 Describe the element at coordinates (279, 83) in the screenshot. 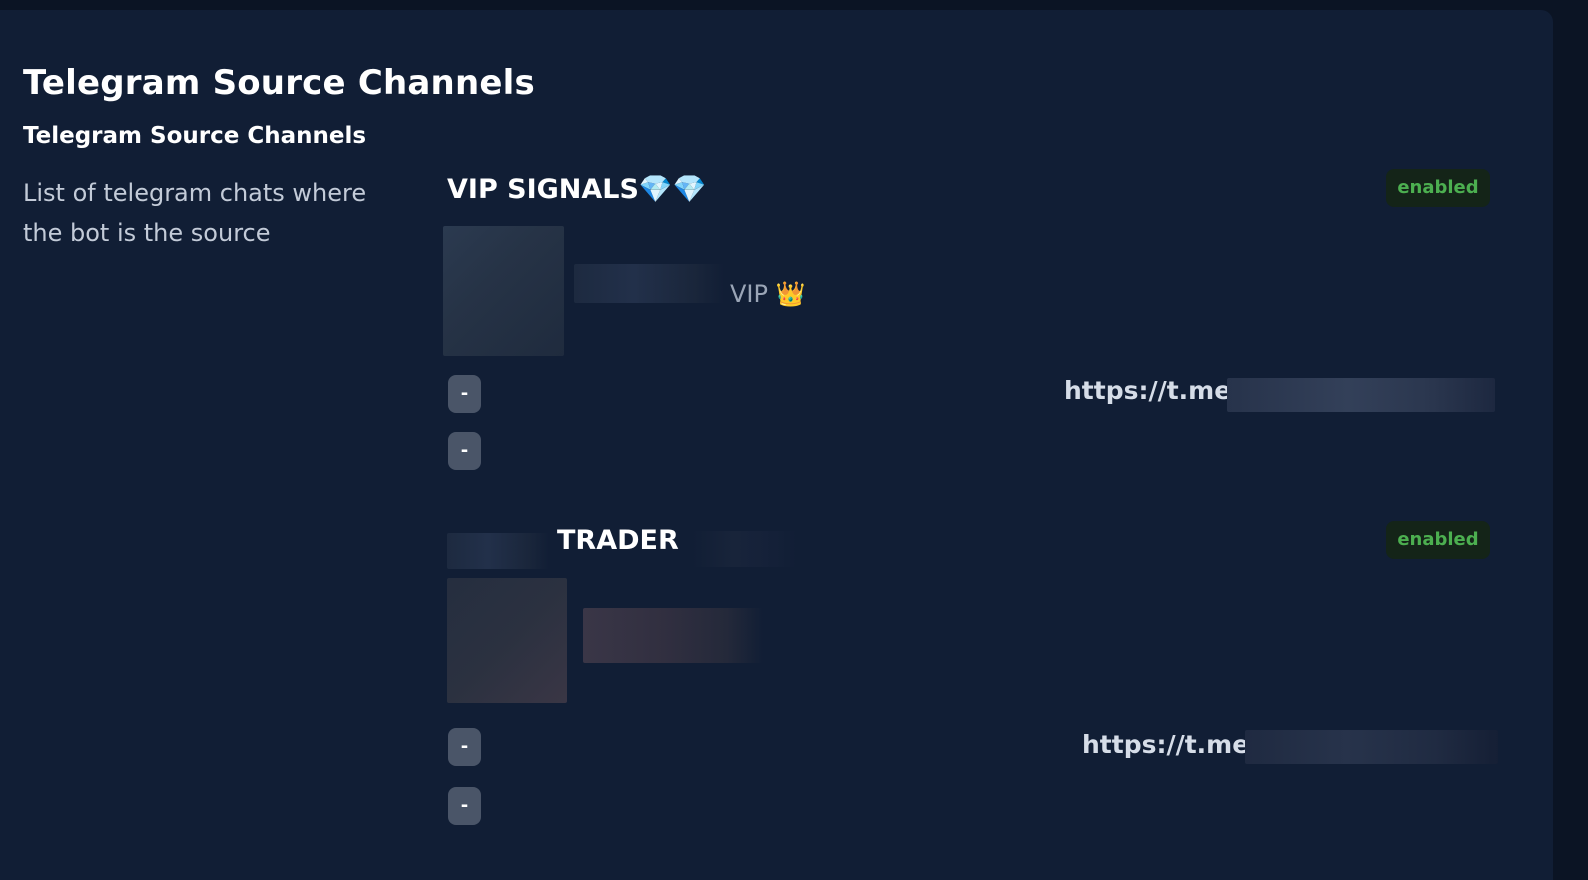

I see `page-title: Telegram Source Channels` at that location.